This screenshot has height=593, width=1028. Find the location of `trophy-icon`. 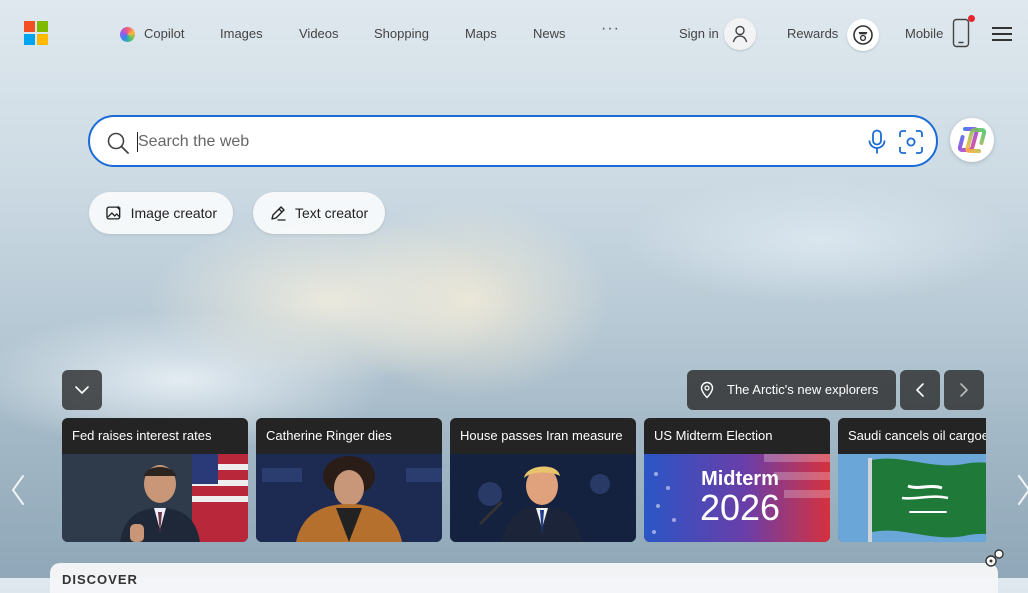

trophy-icon is located at coordinates (863, 35).